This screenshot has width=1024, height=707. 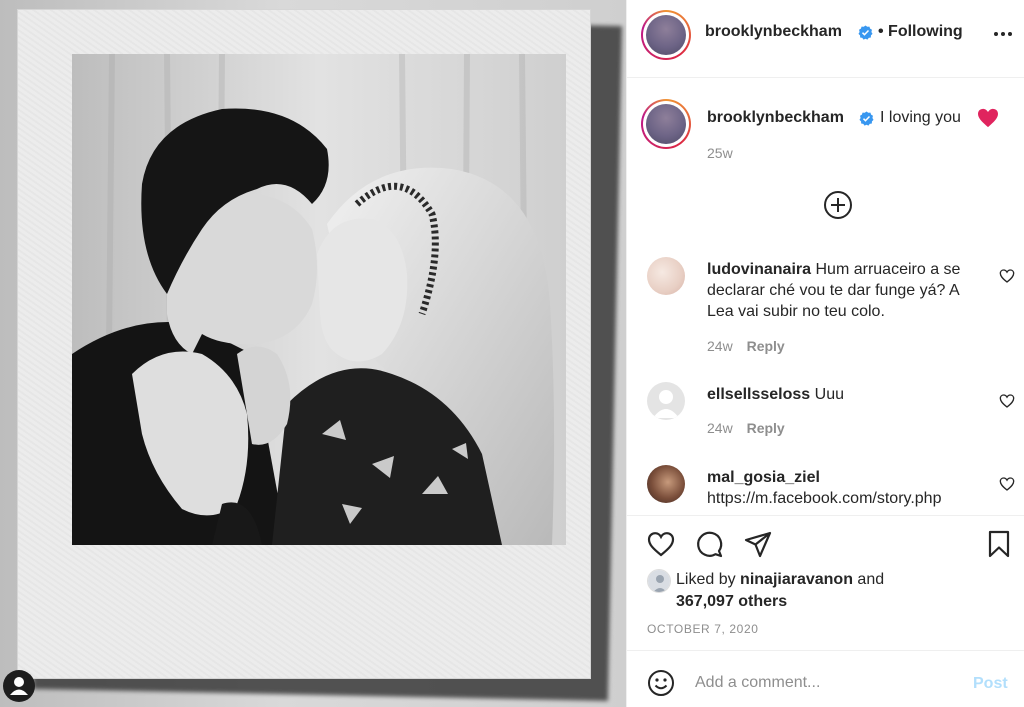 What do you see at coordinates (661, 544) in the screenshot?
I see `like-heart-icon` at bounding box center [661, 544].